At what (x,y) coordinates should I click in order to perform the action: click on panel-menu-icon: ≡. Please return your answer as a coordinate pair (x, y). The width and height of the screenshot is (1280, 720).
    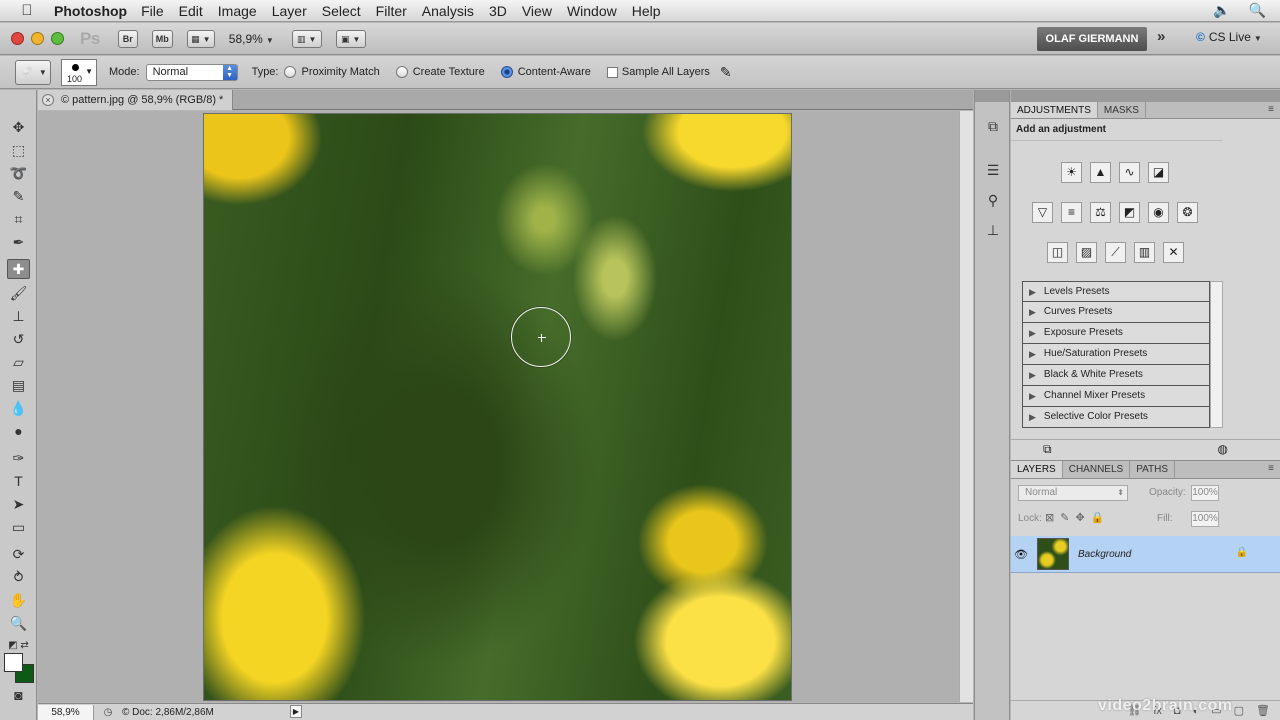
    Looking at the image, I should click on (1271, 109).